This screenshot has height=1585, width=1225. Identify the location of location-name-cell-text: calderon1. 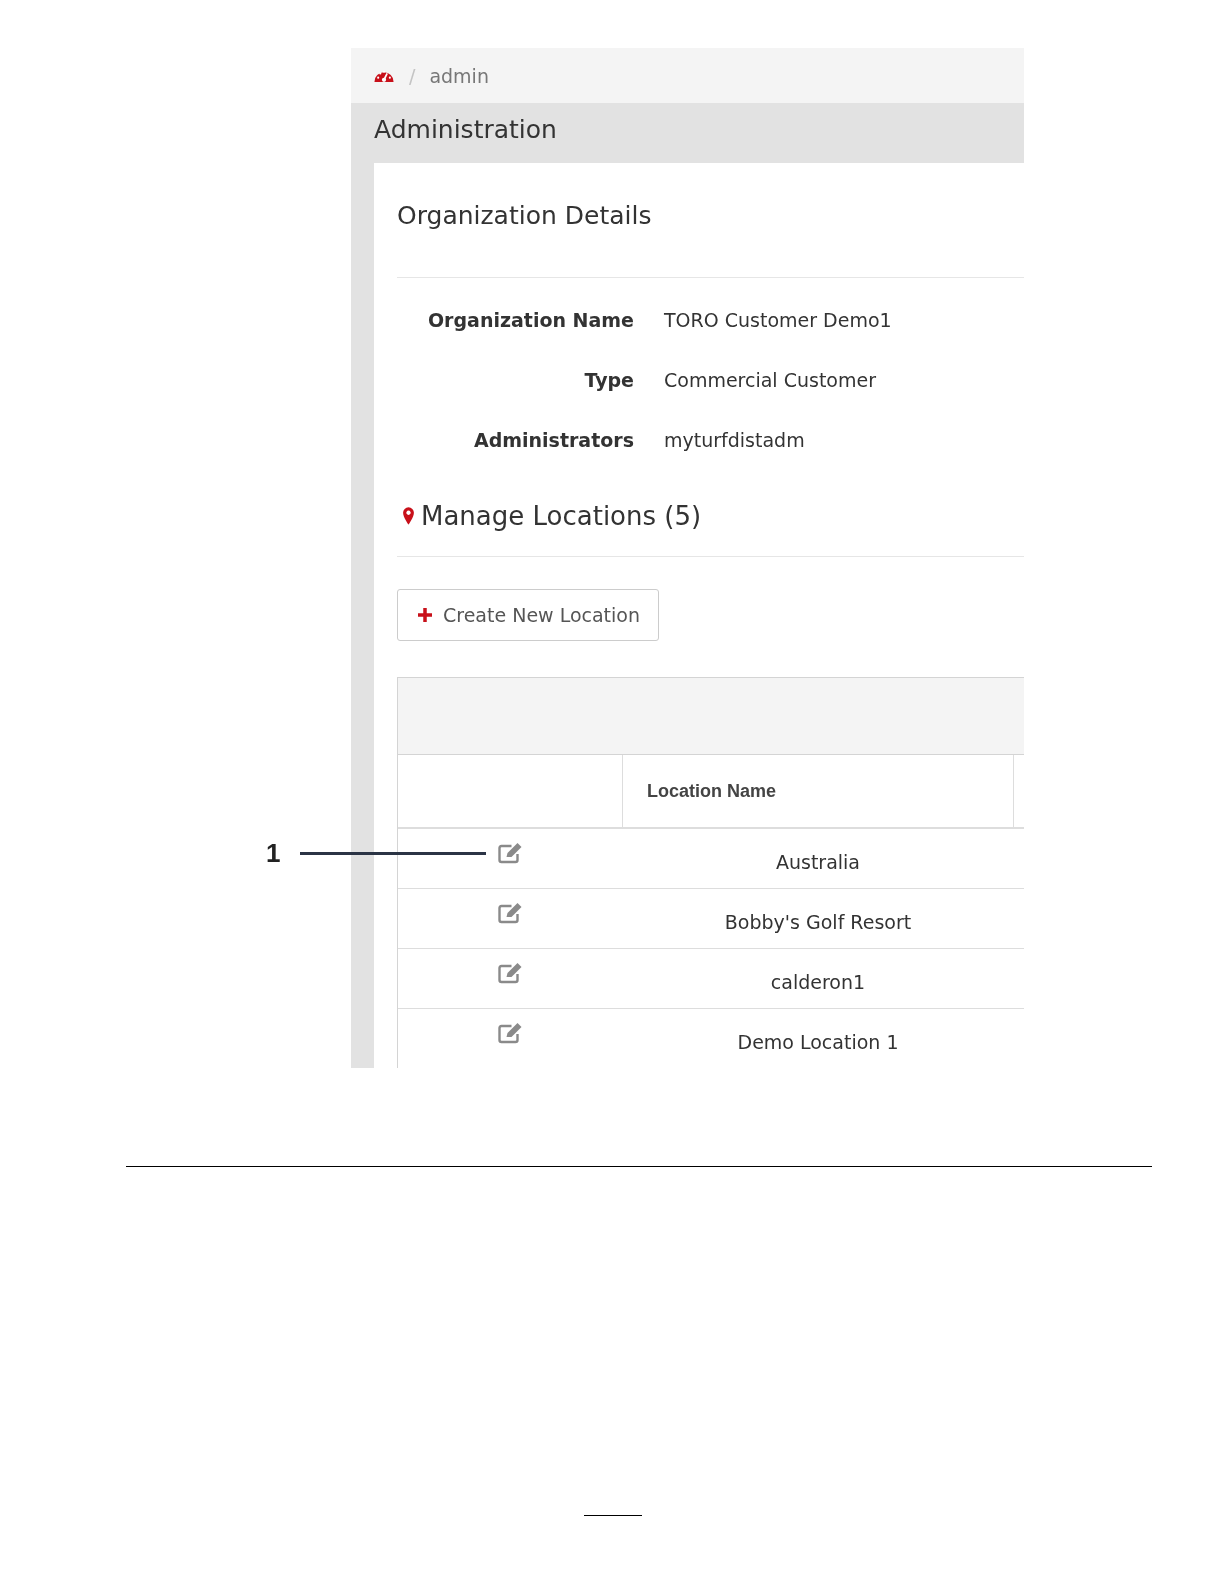
(818, 982).